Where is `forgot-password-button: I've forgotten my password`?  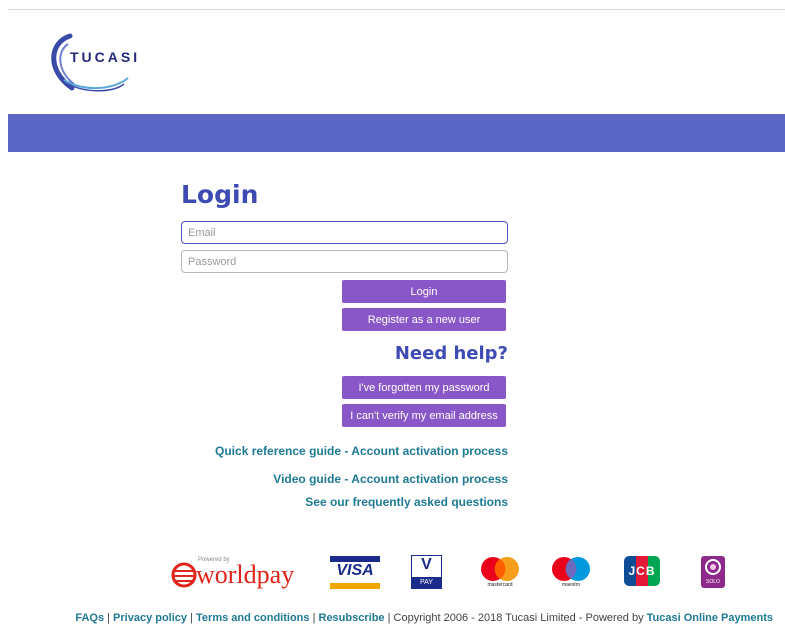
forgot-password-button: I've forgotten my password is located at coordinates (424, 387).